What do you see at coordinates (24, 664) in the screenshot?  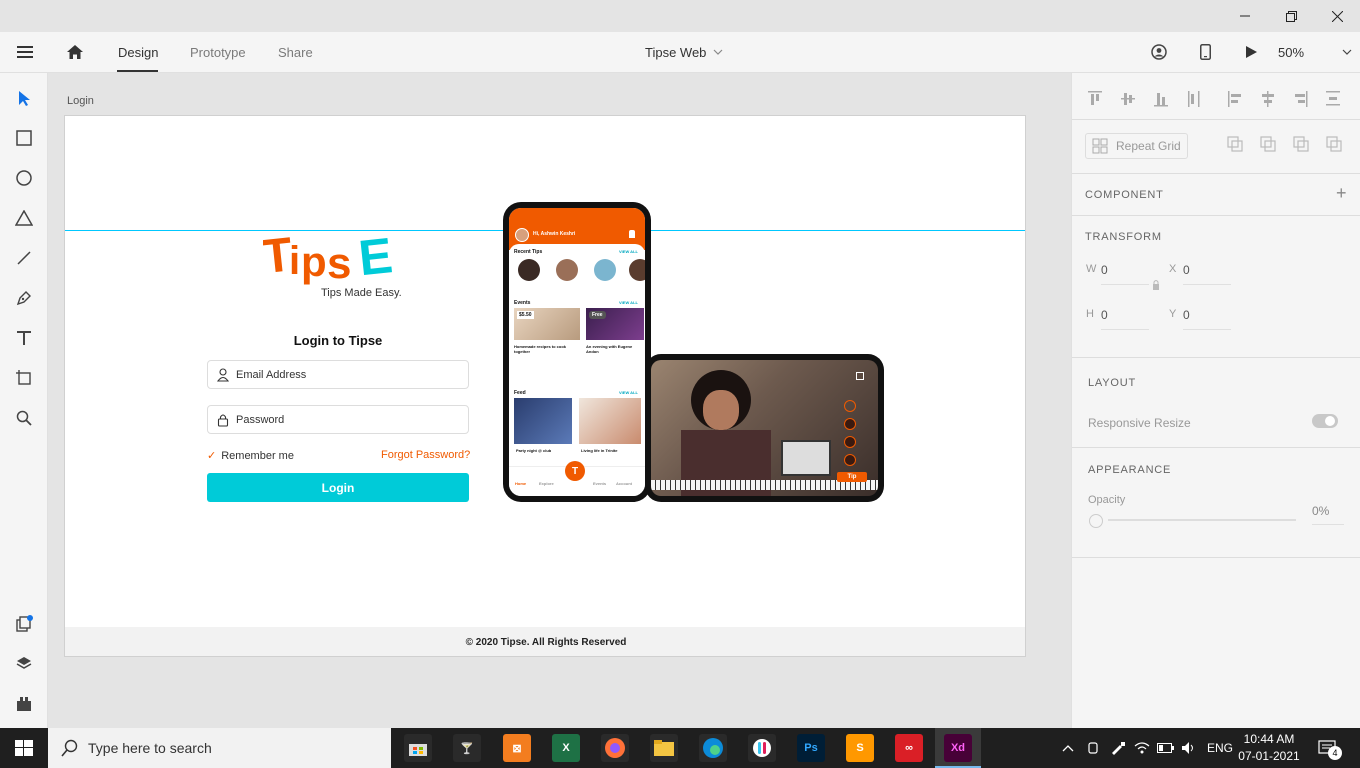 I see `layers-panel-icon` at bounding box center [24, 664].